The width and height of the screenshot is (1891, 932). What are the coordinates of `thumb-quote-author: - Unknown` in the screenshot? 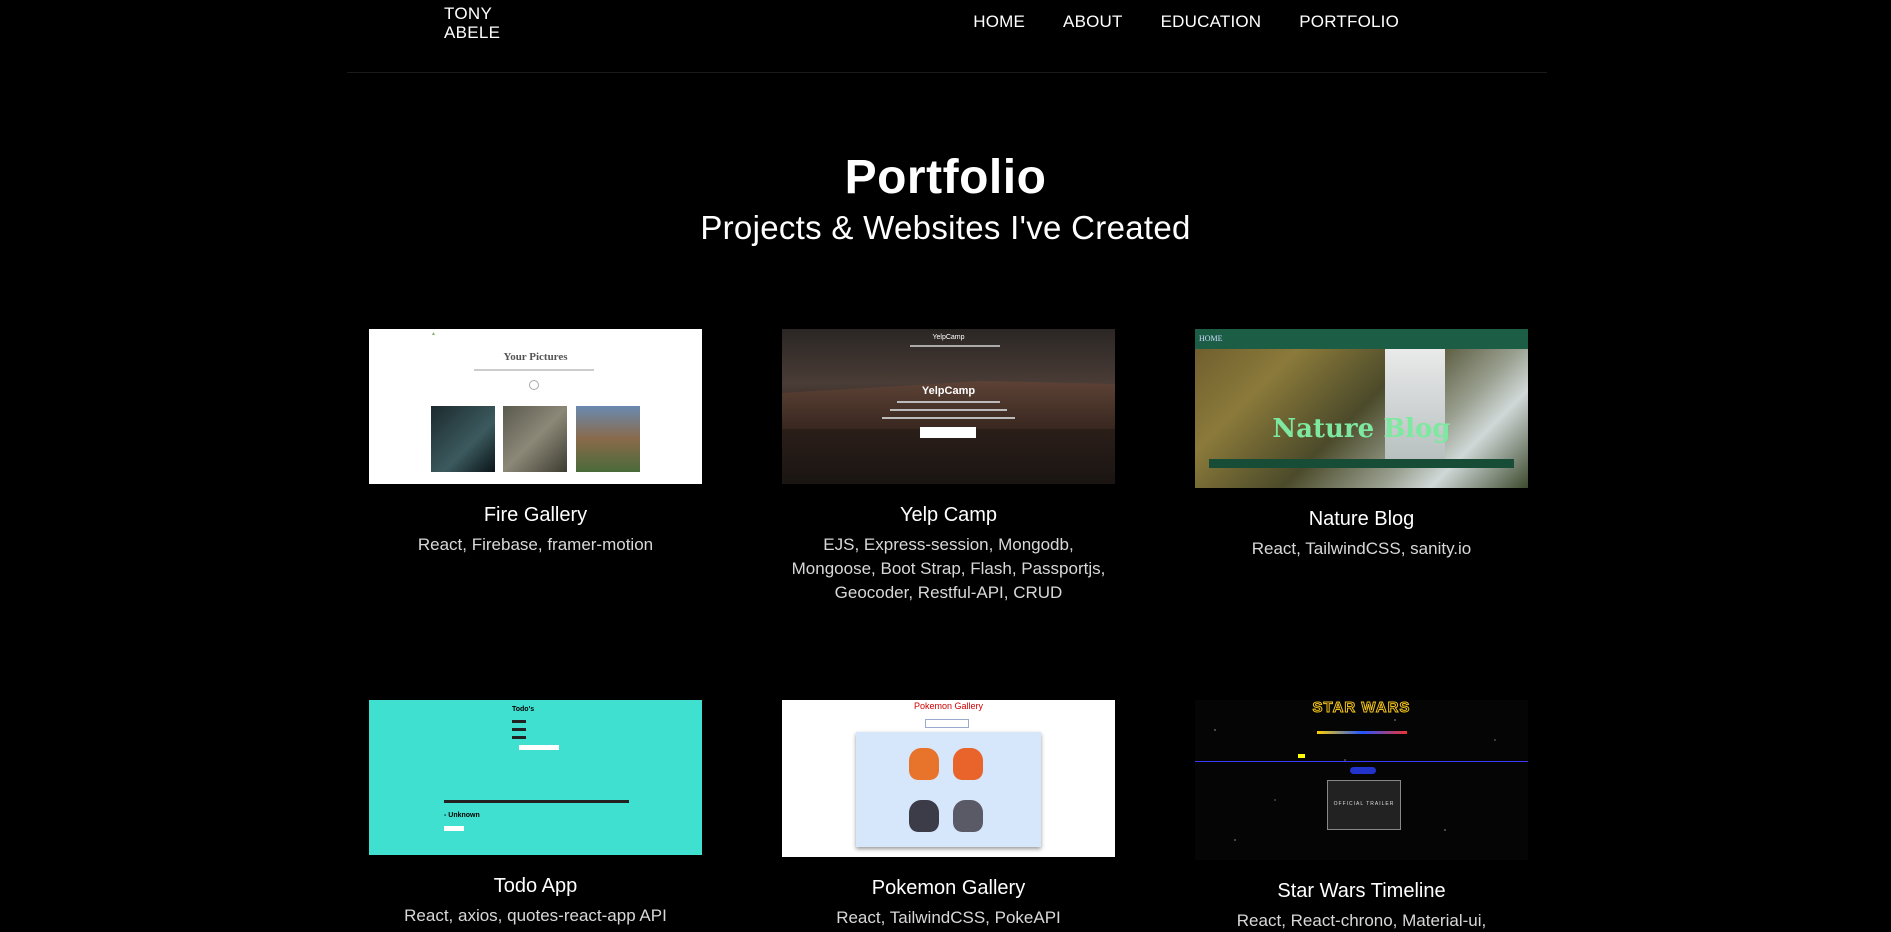 It's located at (462, 815).